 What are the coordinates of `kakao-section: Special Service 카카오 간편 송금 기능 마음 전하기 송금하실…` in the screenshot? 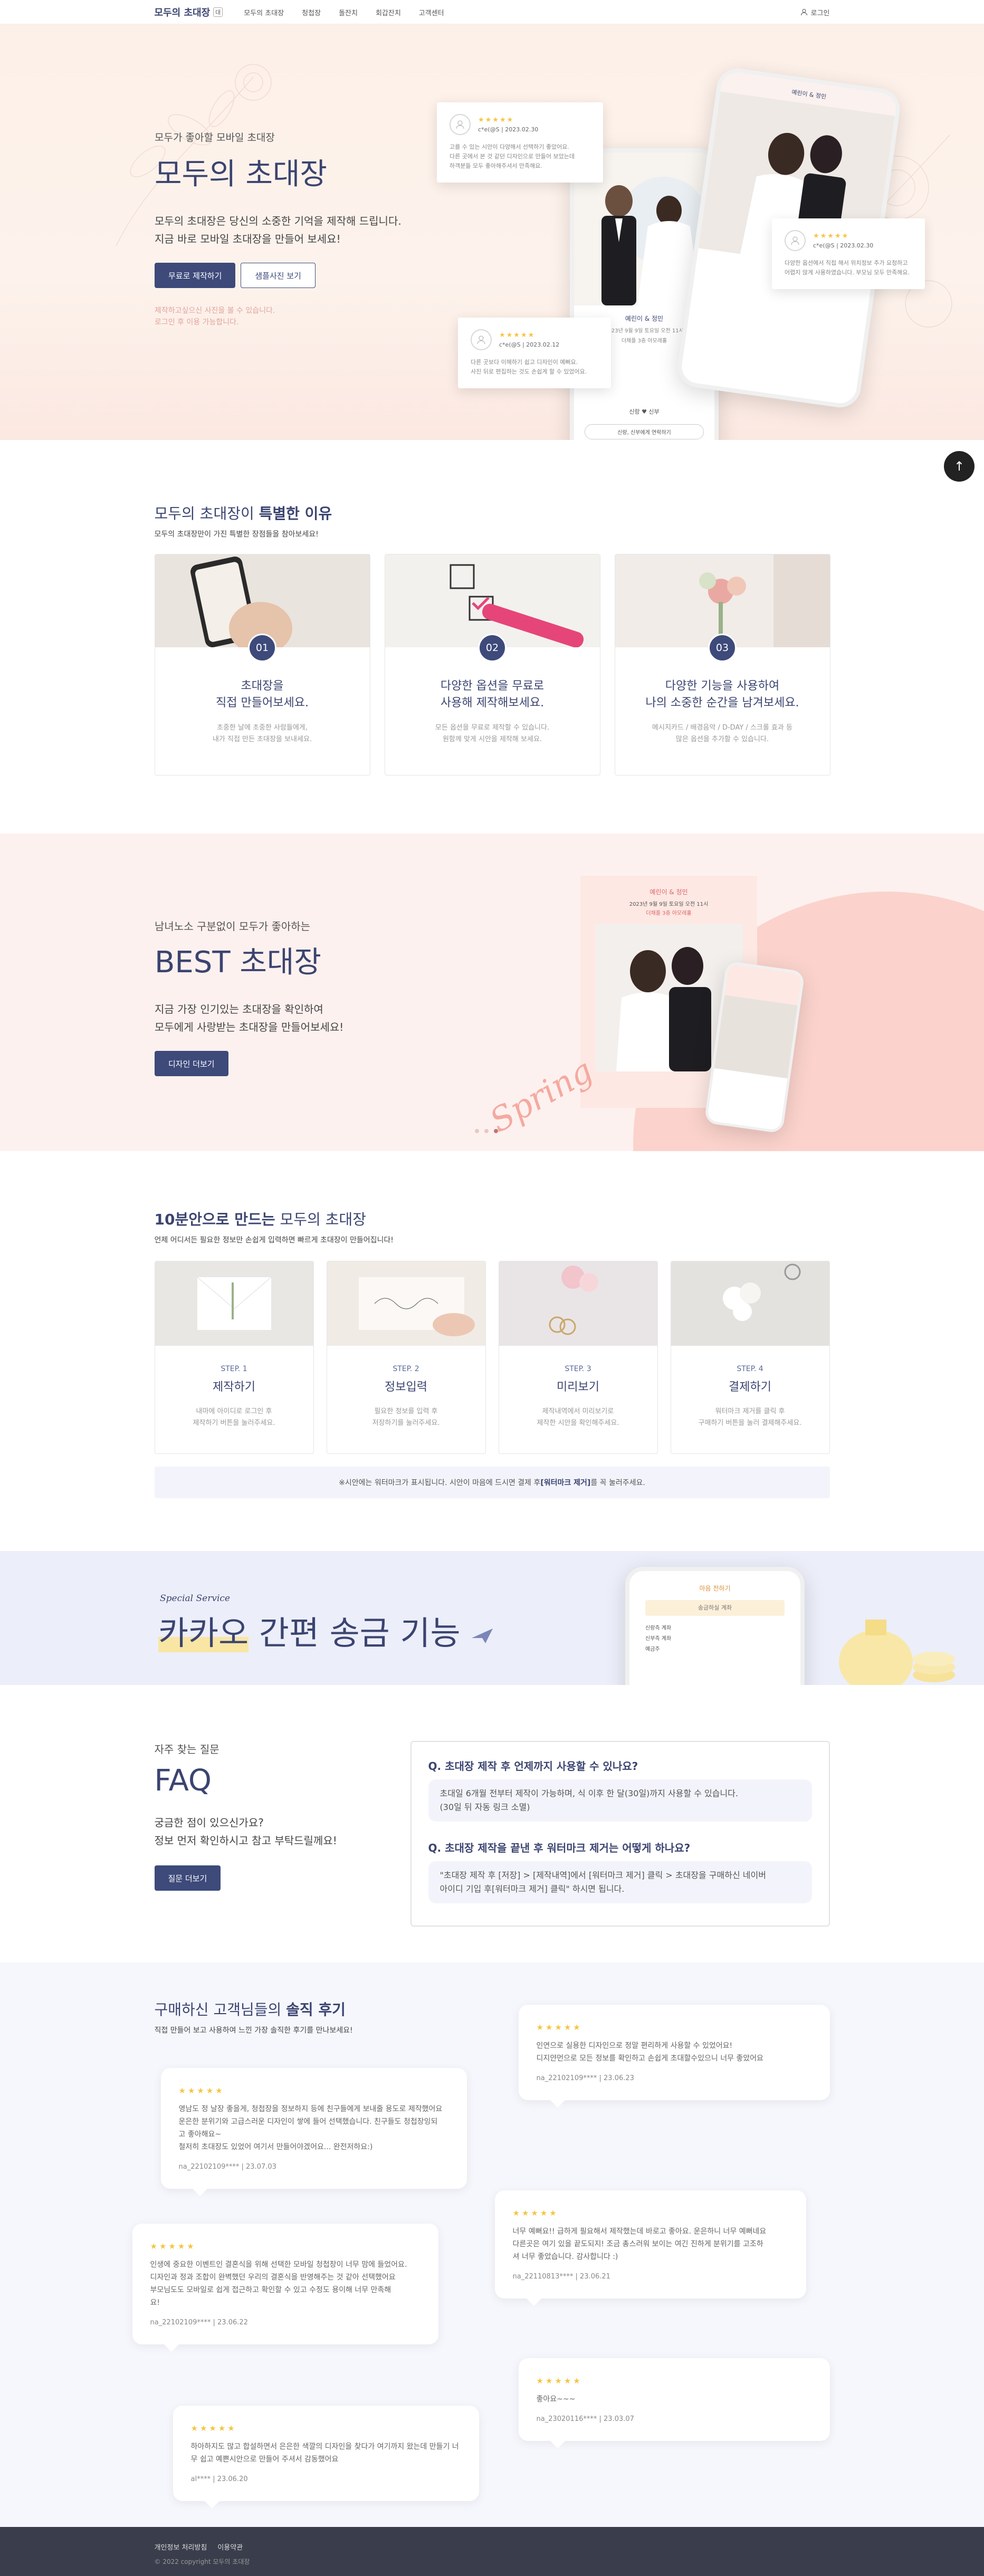 It's located at (492, 1618).